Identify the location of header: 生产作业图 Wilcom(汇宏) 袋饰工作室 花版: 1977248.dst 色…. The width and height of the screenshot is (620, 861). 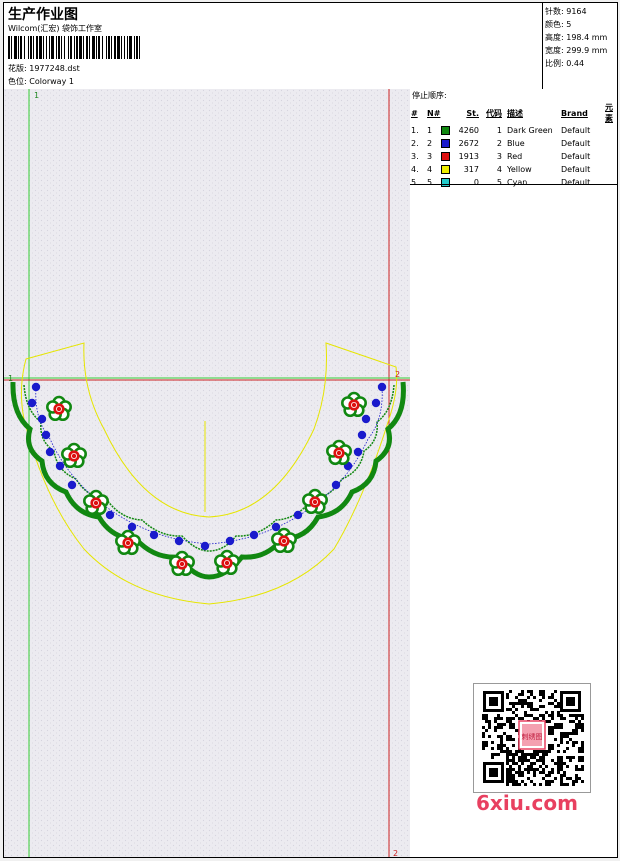
(310, 46).